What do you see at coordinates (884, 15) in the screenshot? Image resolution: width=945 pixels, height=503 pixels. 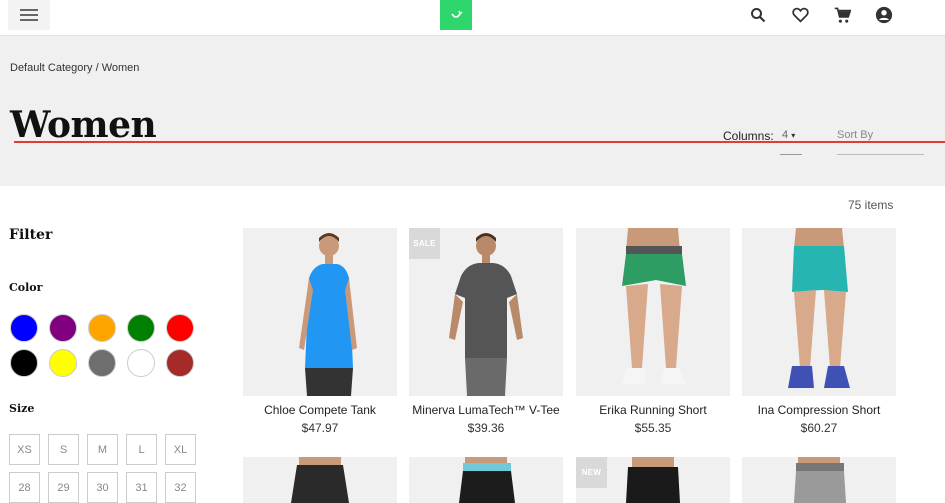 I see `account-icon` at bounding box center [884, 15].